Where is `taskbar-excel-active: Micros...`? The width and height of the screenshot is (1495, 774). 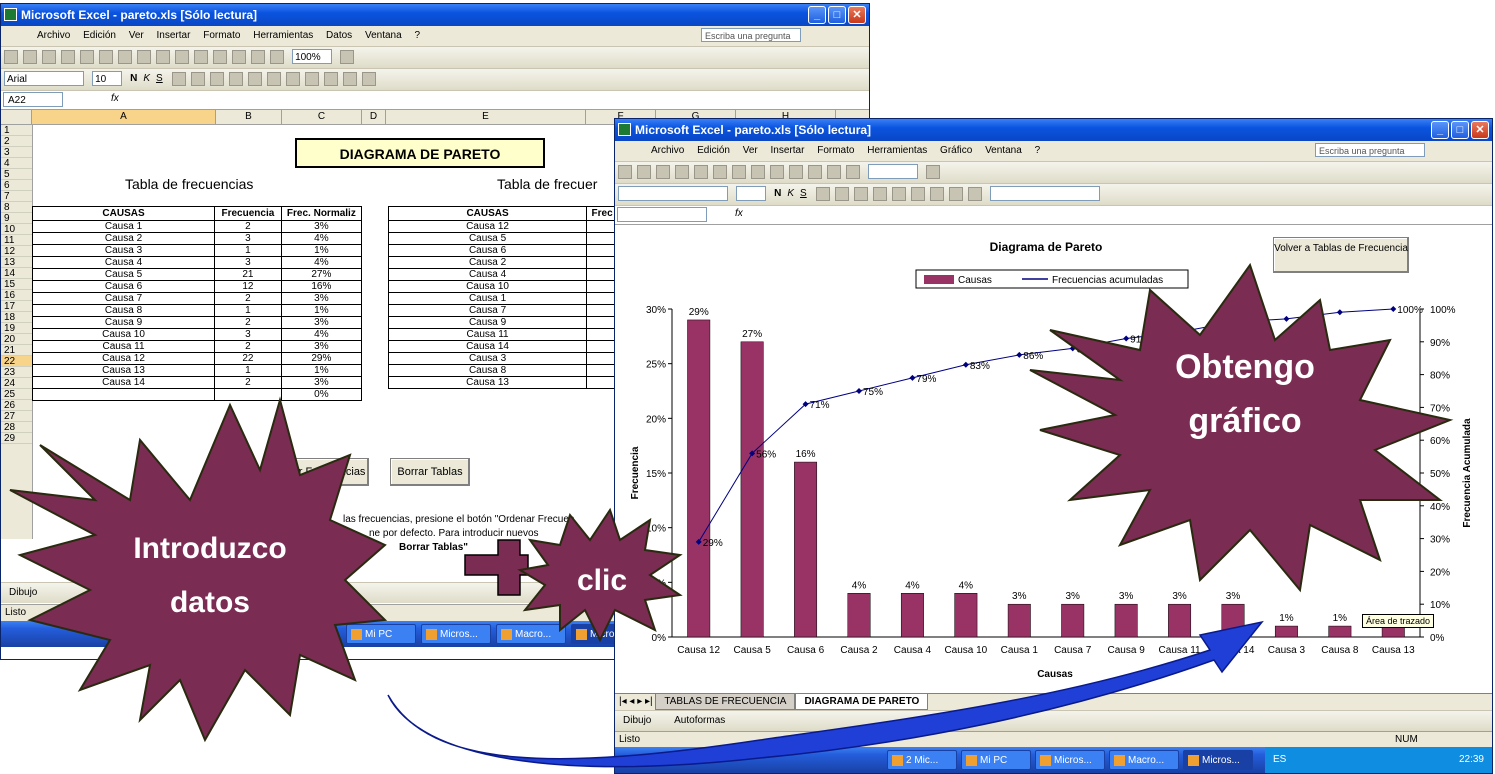 taskbar-excel-active: Micros... is located at coordinates (1218, 760).